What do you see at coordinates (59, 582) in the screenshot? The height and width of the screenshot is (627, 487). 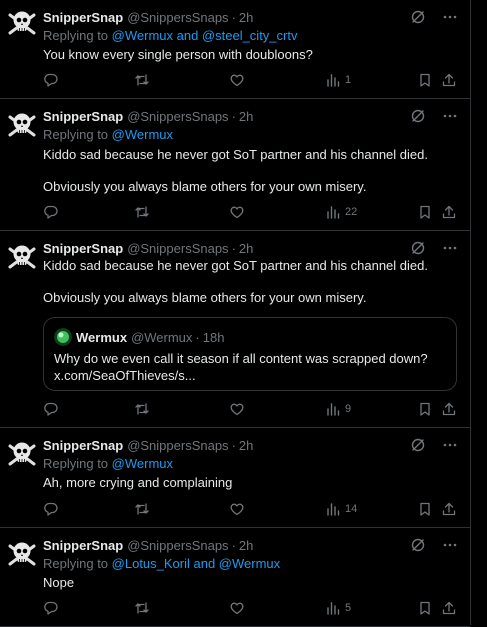 I see `tweet-text: Nope` at bounding box center [59, 582].